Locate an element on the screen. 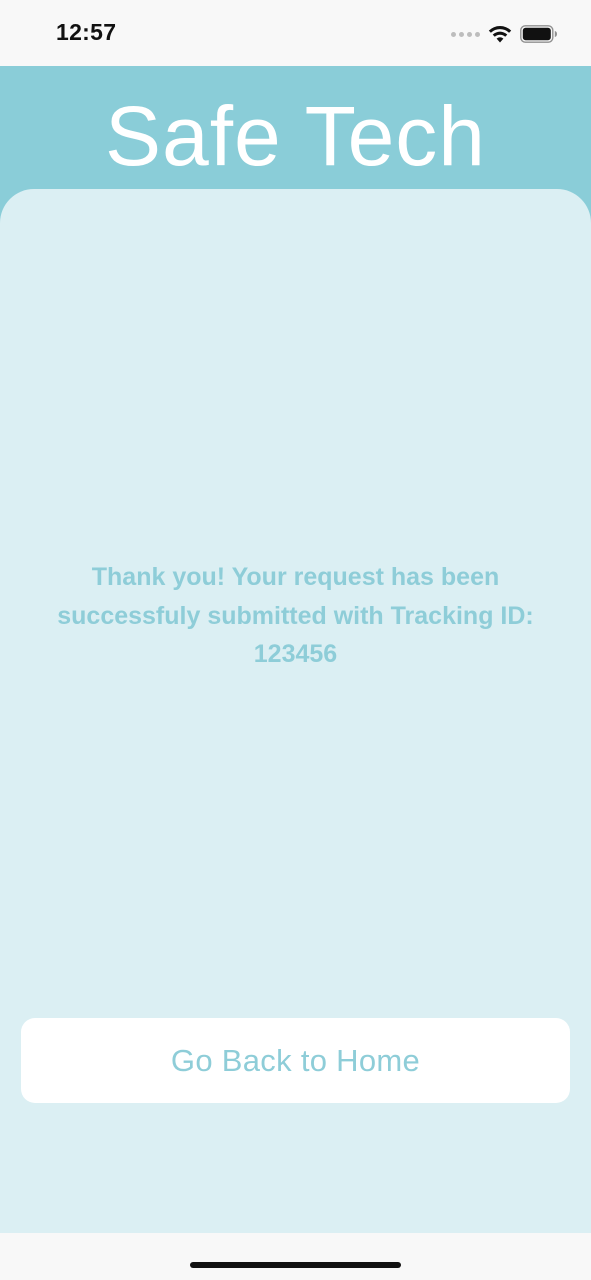 The height and width of the screenshot is (1280, 591). app-title: Safe Tech is located at coordinates (295, 136).